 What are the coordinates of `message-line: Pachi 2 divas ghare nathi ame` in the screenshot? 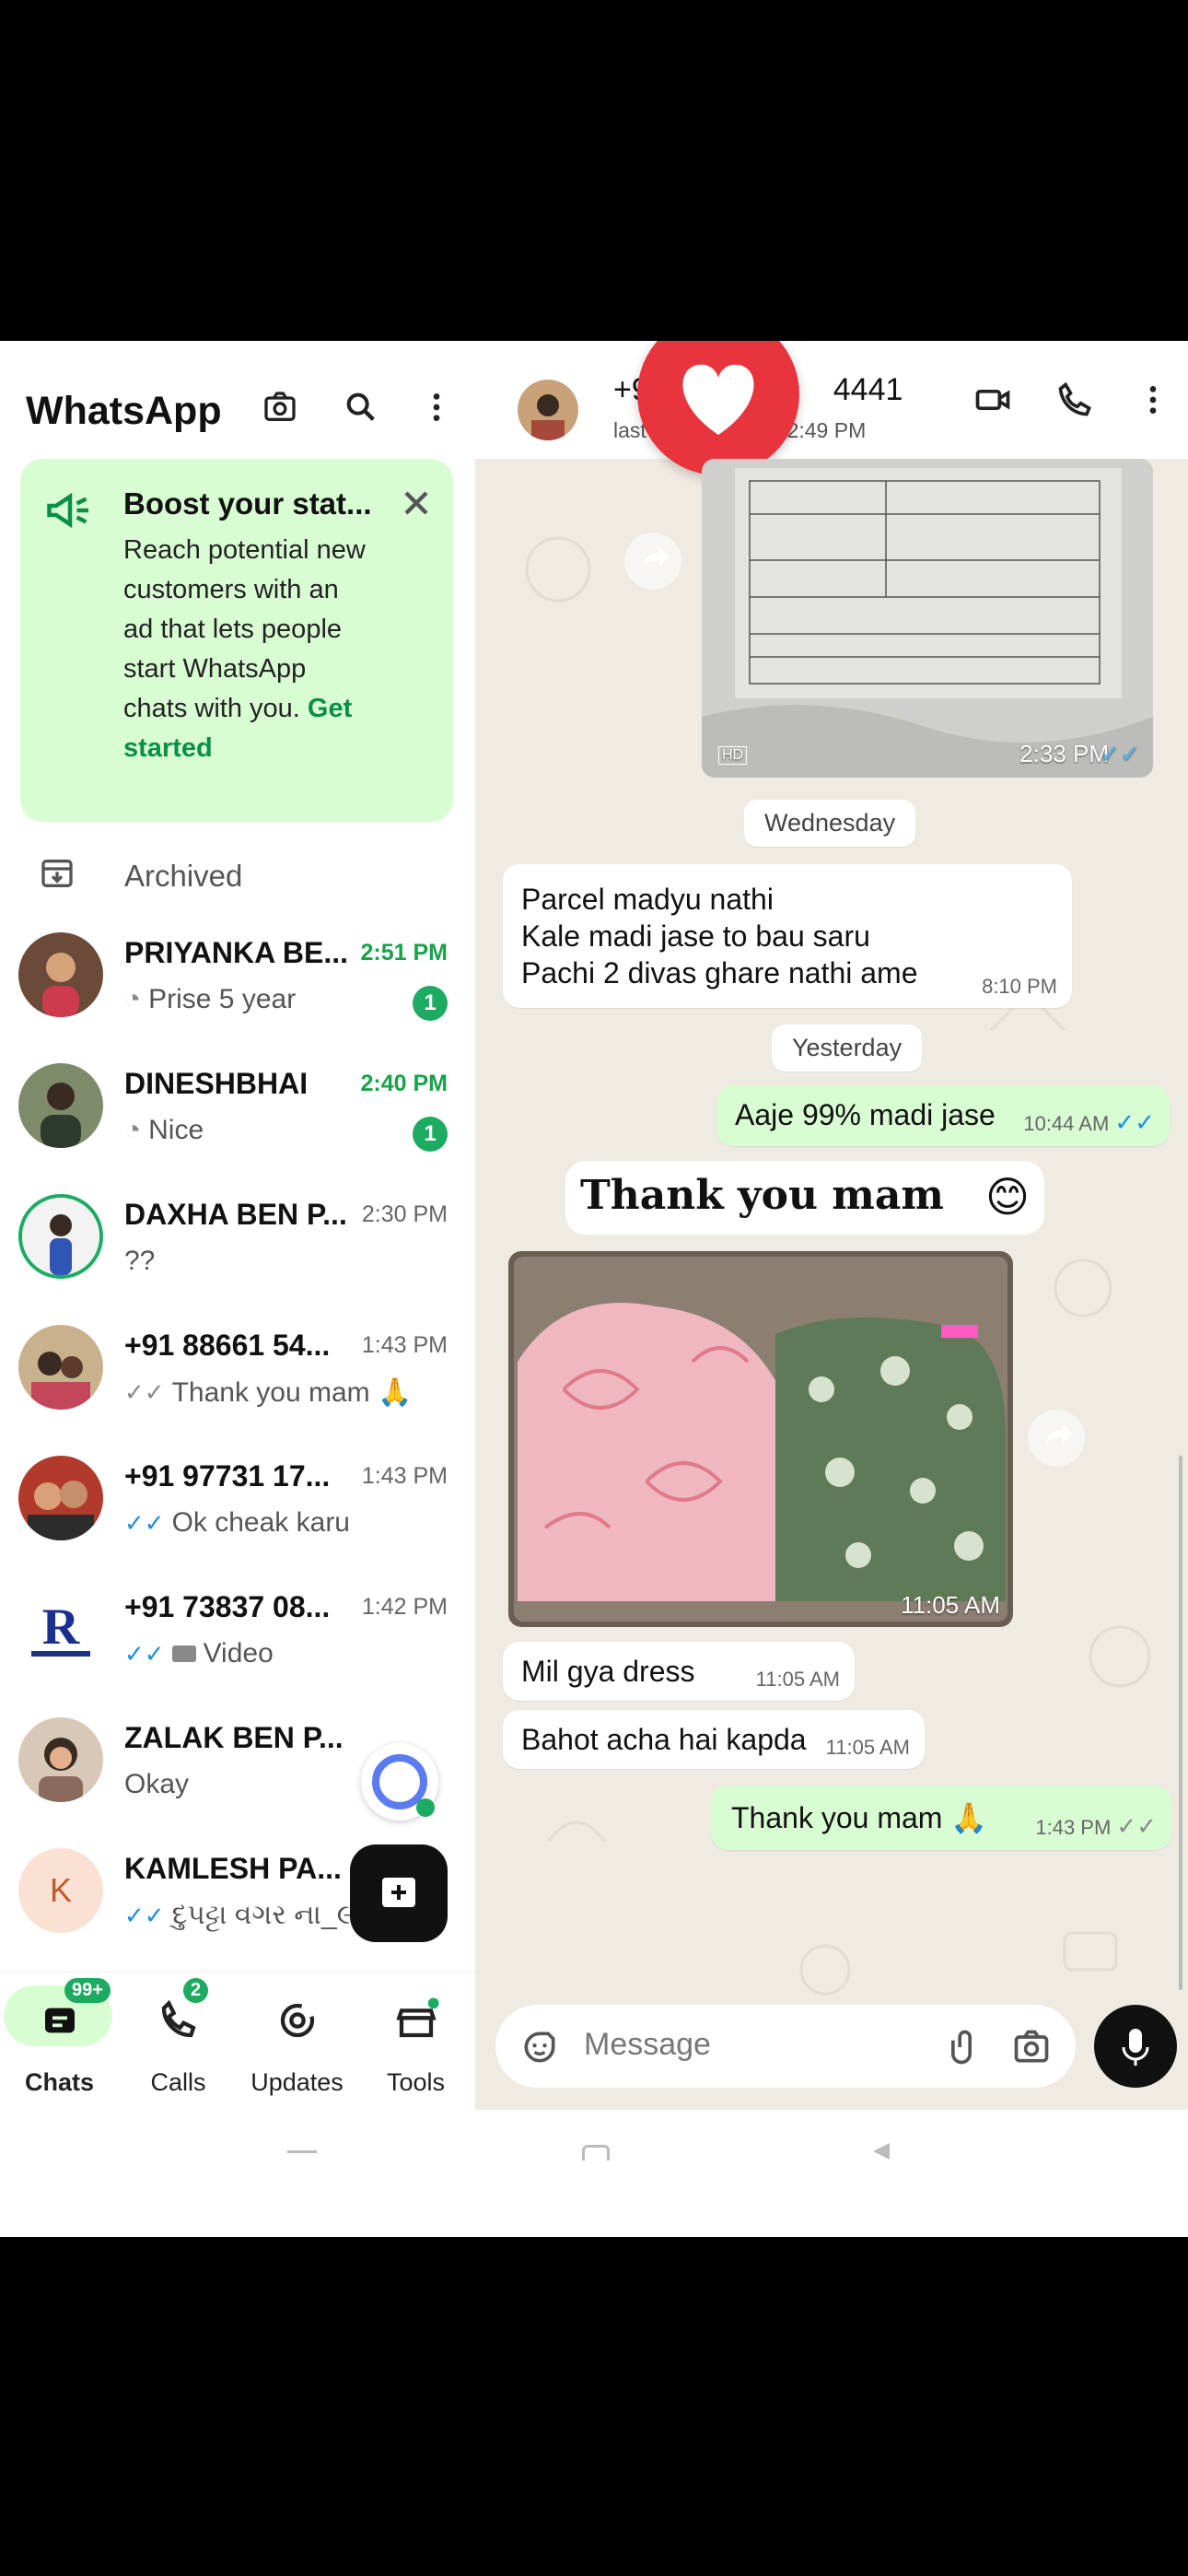 It's located at (719, 972).